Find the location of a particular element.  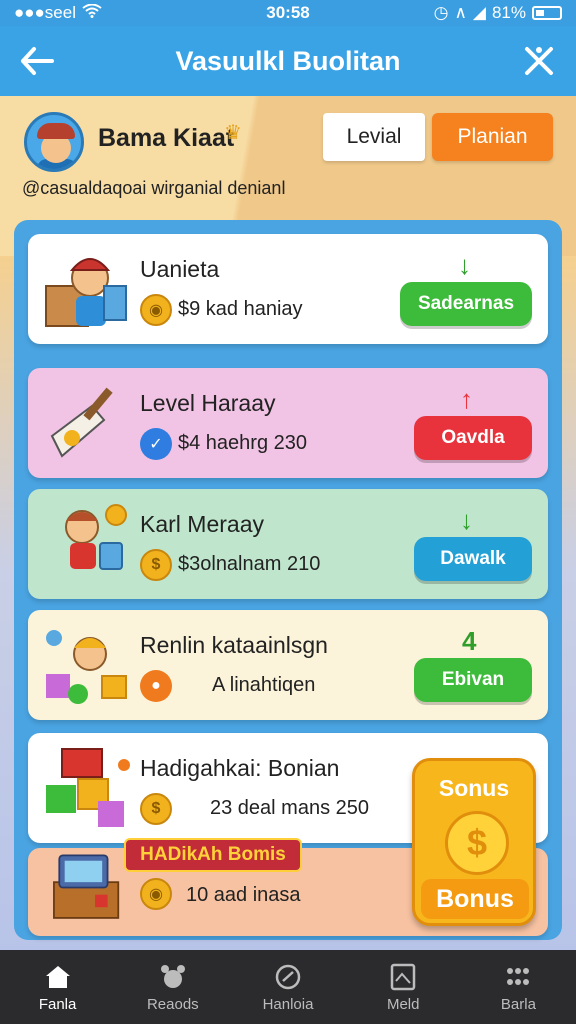

nav-item-hanloia: Hanloia is located at coordinates (287, 987).